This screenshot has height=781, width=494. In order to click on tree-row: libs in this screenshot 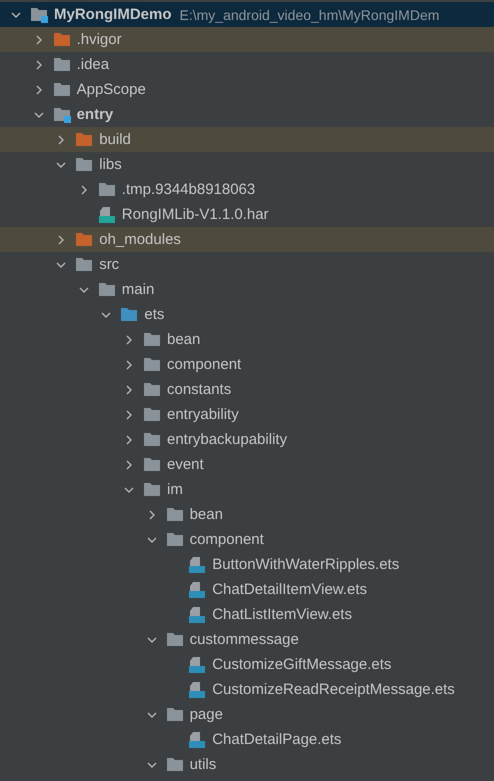, I will do `click(247, 164)`.